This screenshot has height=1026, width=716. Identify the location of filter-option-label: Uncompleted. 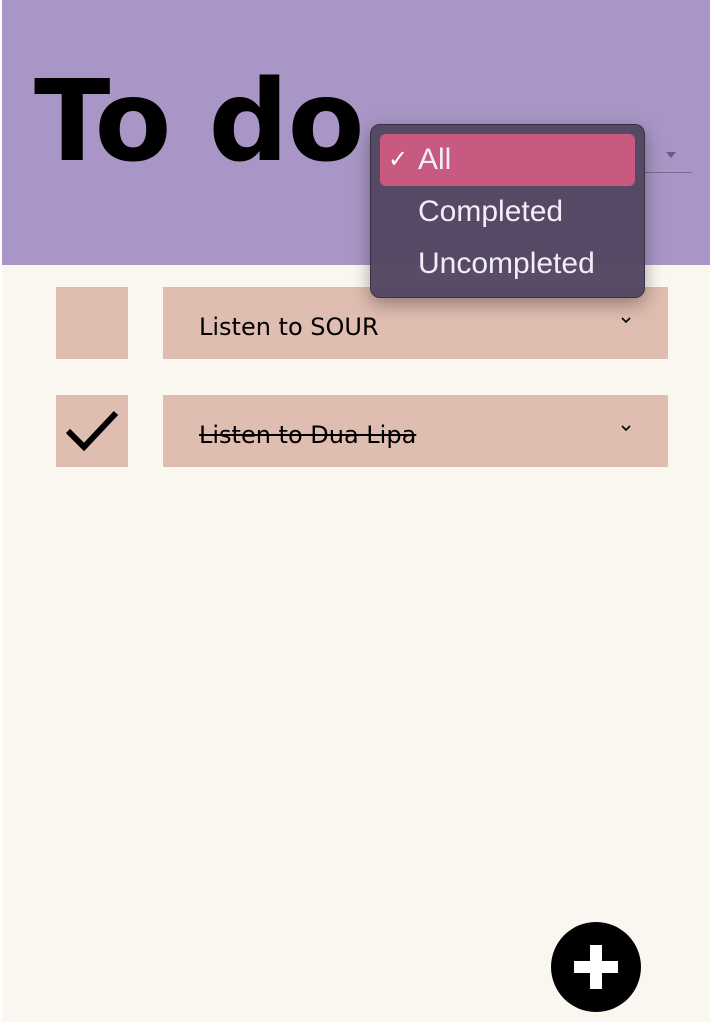
(506, 263).